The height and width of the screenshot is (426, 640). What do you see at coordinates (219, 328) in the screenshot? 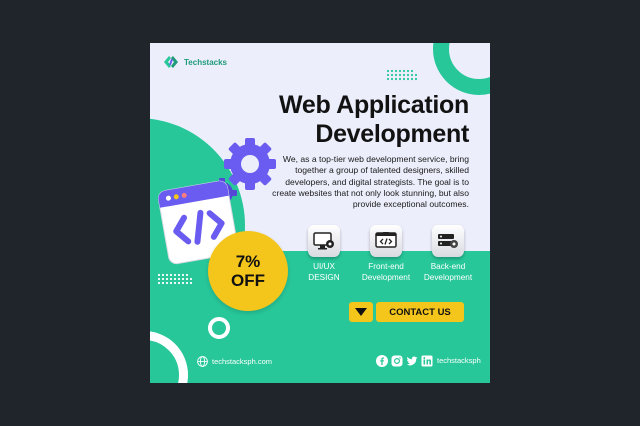
I see `ring-decoration-small` at bounding box center [219, 328].